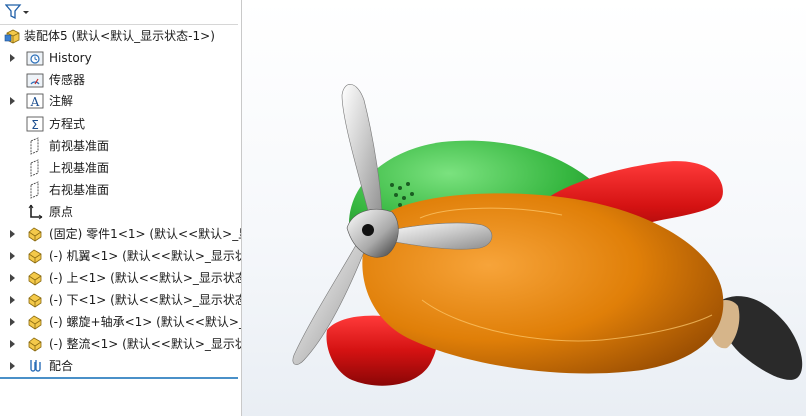  I want to click on tree-item-right-plane: 右视基准面, so click(120, 190).